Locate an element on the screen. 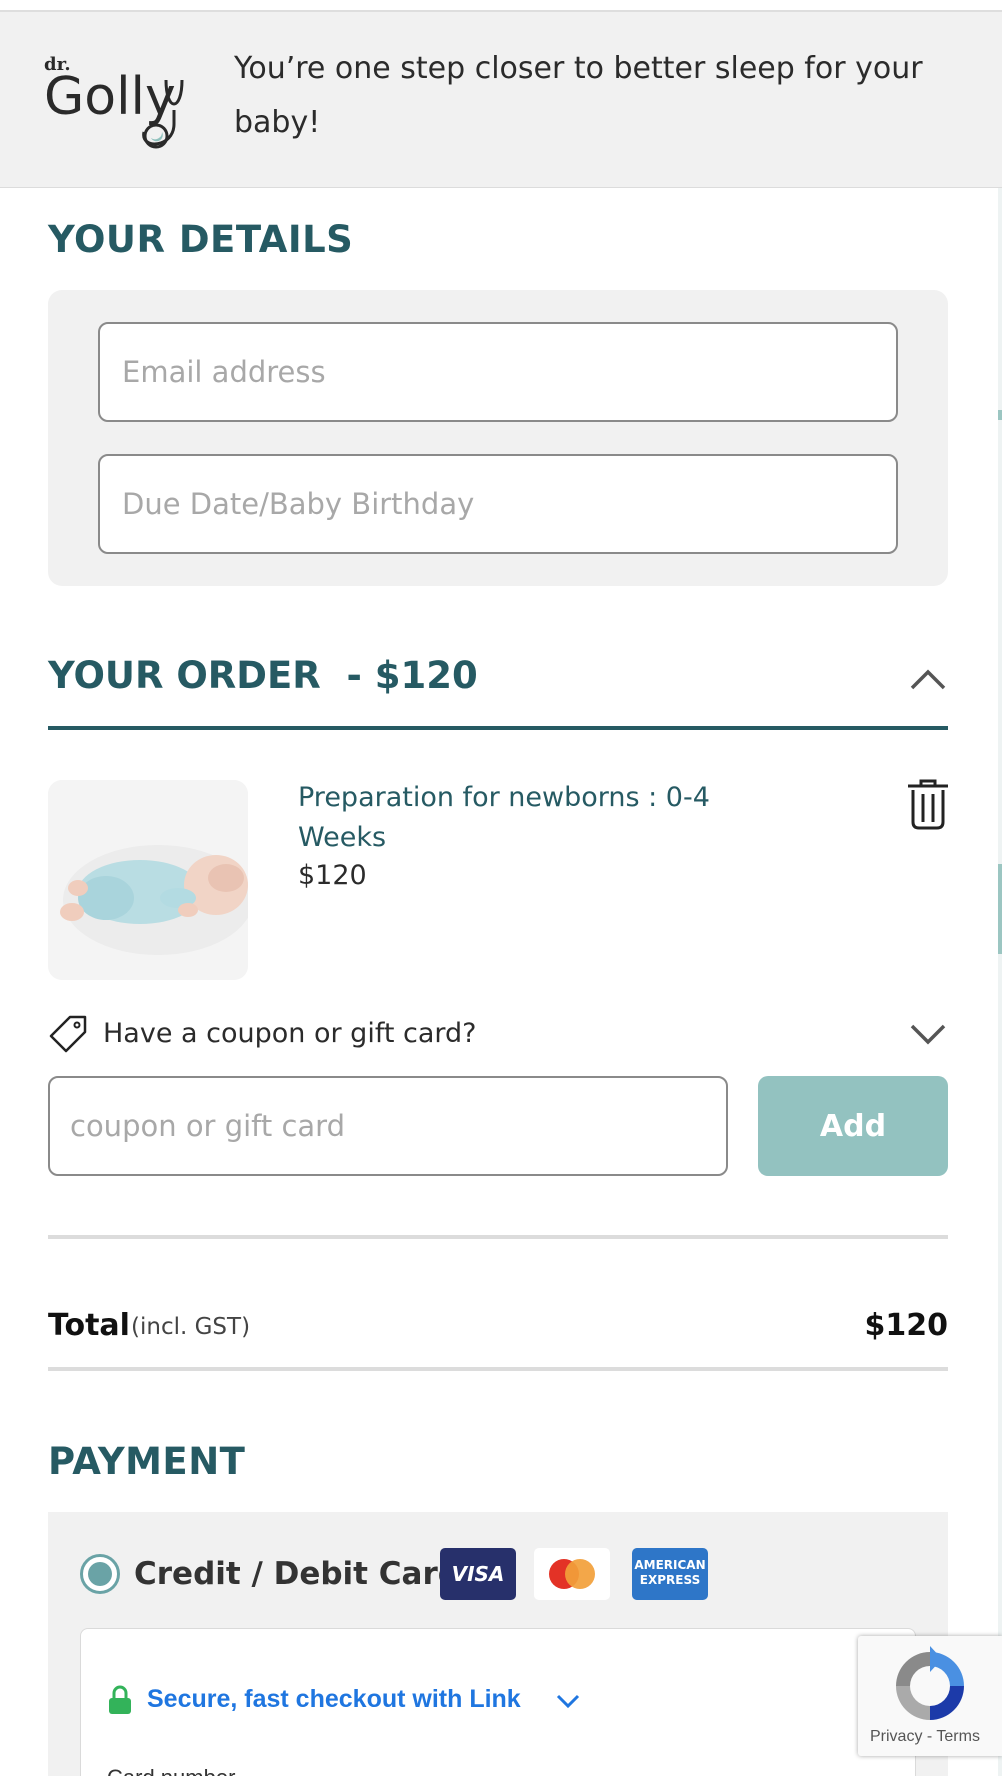 The width and height of the screenshot is (1002, 1776). chevron-up-icon is located at coordinates (928, 680).